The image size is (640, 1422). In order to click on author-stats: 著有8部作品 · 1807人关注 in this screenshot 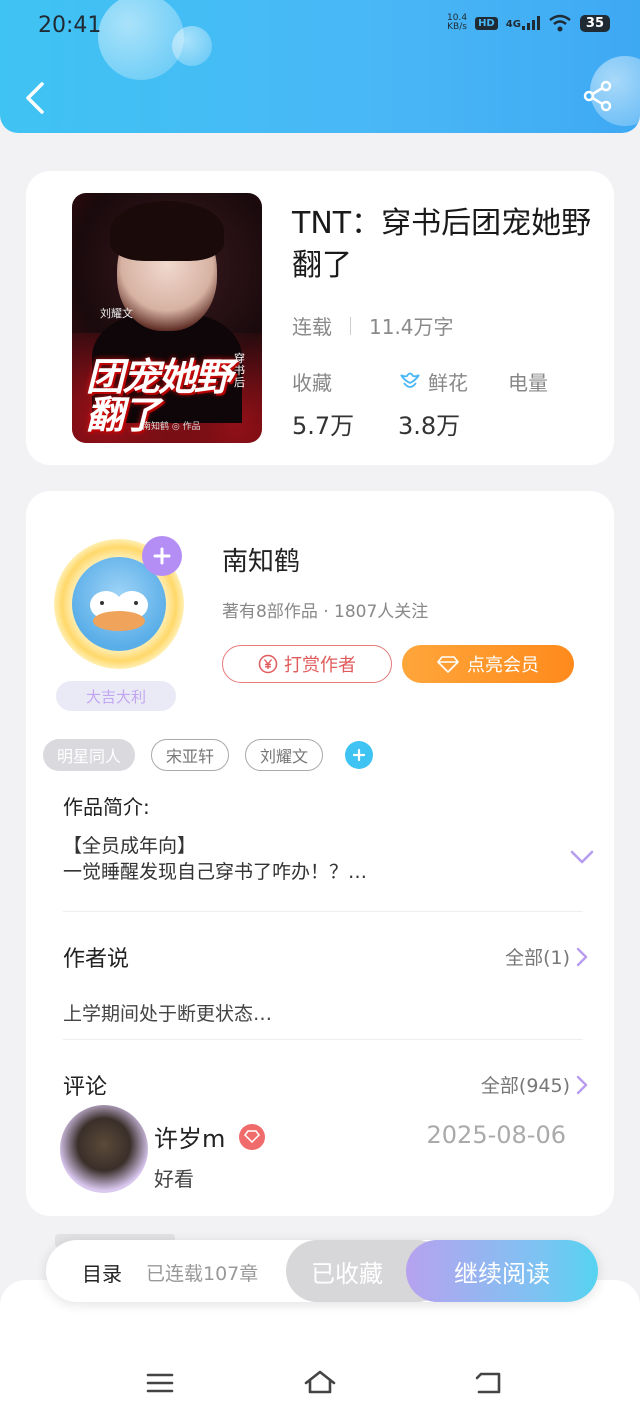, I will do `click(325, 612)`.